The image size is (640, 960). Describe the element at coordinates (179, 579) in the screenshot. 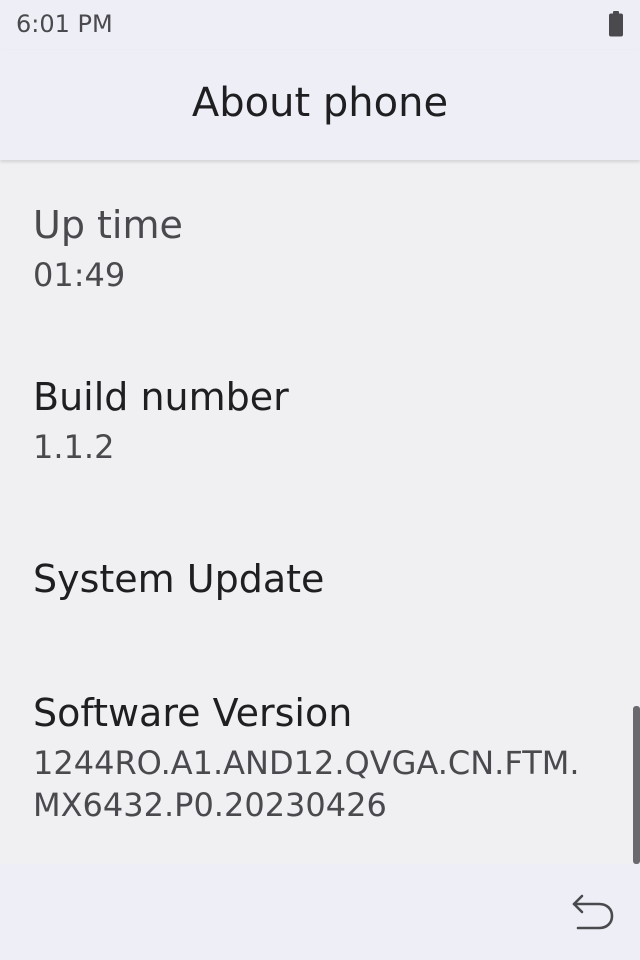

I see `item-title: System Update` at that location.